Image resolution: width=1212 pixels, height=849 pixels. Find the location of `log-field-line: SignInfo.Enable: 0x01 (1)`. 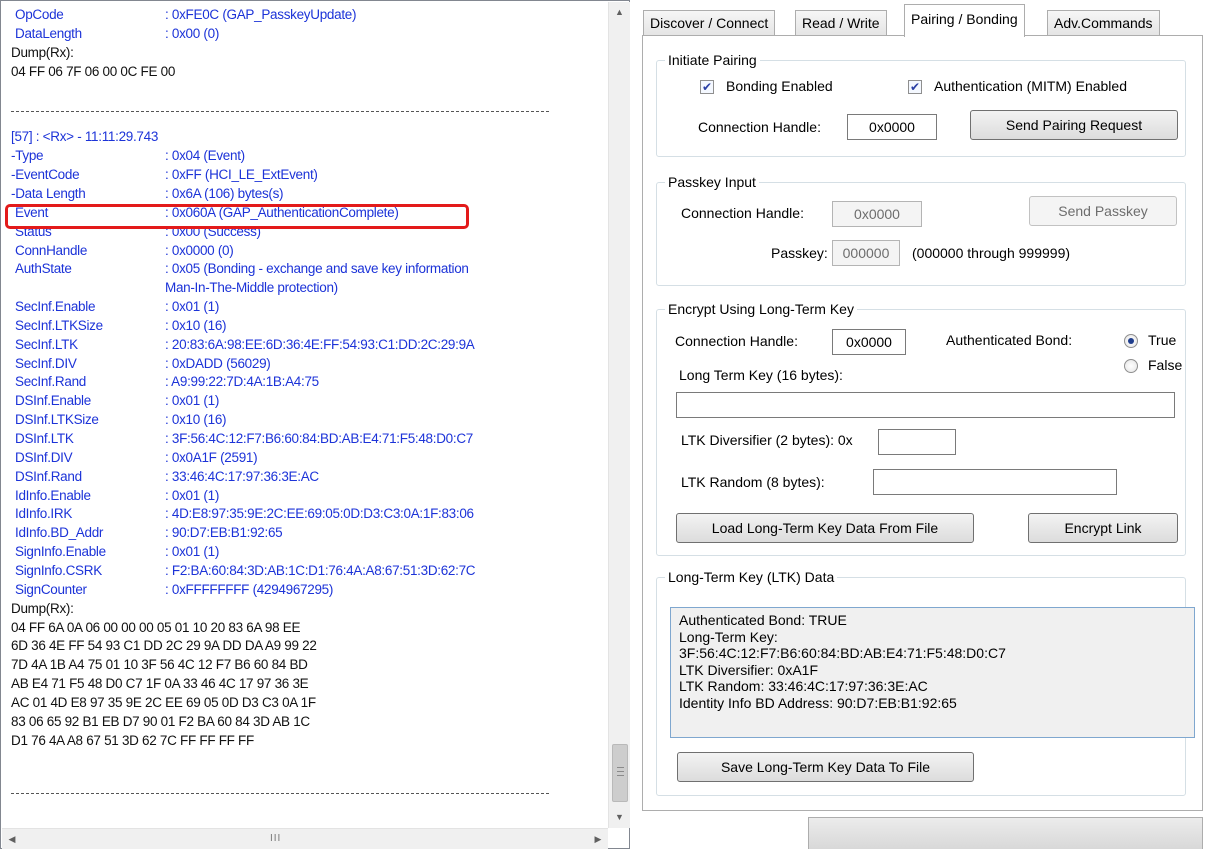

log-field-line: SignInfo.Enable: 0x01 (1) is located at coordinates (308, 552).